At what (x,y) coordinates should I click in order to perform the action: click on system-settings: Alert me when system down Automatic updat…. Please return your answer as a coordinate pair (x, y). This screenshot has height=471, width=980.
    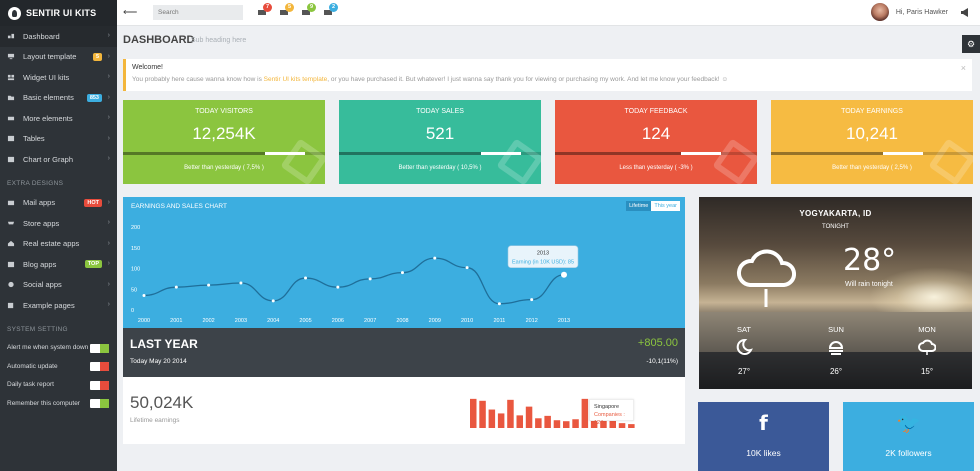
    Looking at the image, I should click on (58, 376).